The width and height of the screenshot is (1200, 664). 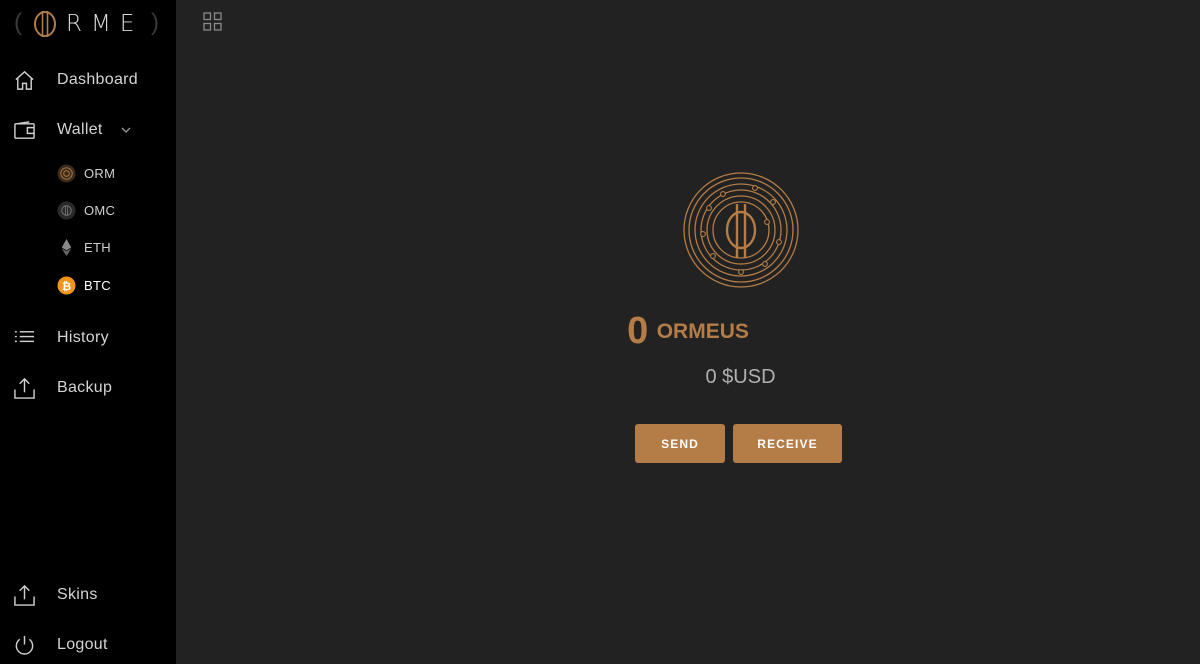 What do you see at coordinates (82, 644) in the screenshot?
I see `sidebar-item-label: Logout` at bounding box center [82, 644].